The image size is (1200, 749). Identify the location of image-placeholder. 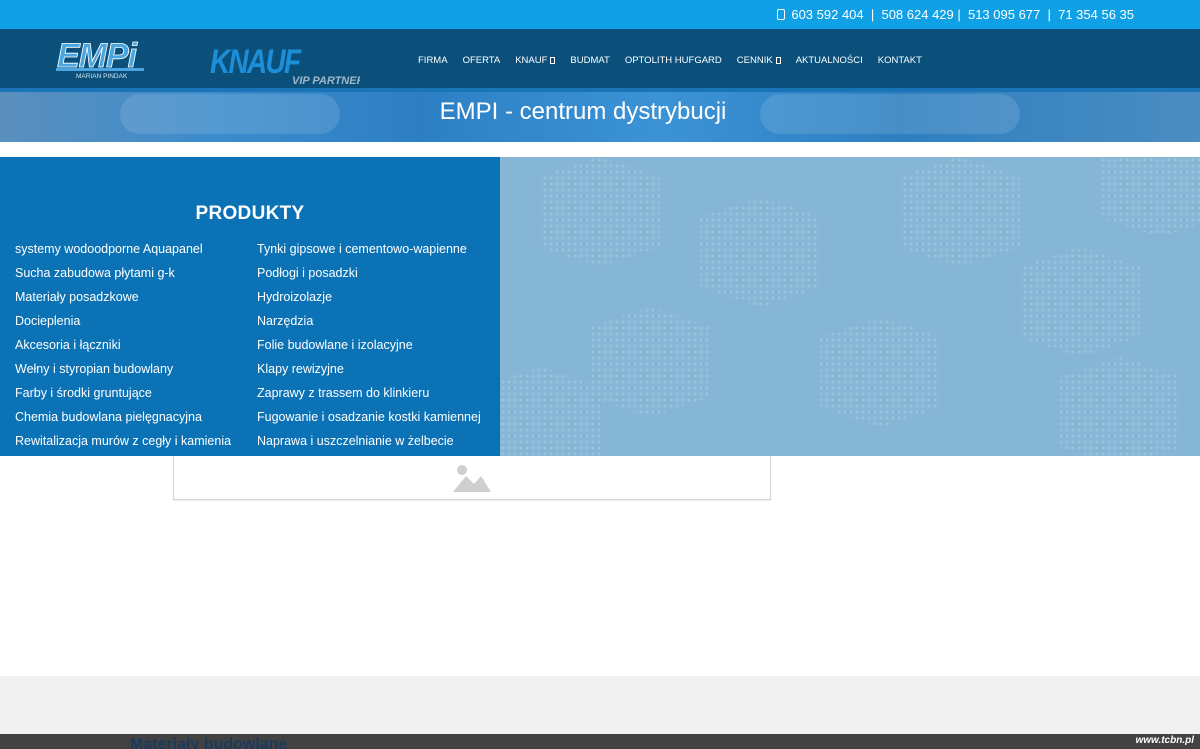
(472, 478).